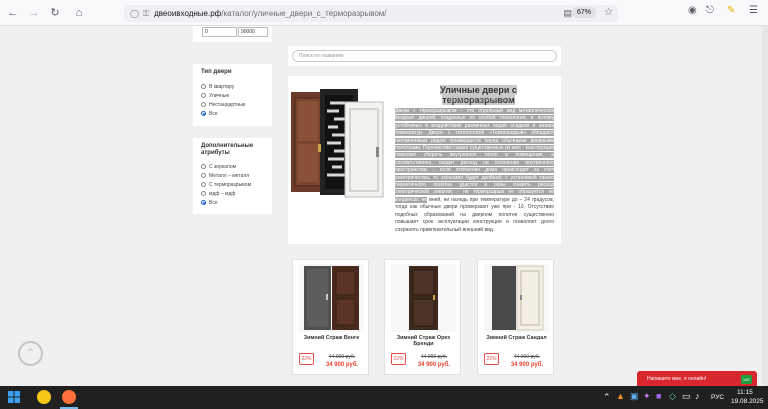 This screenshot has height=409, width=768. Describe the element at coordinates (692, 10) in the screenshot. I see `account-icon: ◉` at that location.